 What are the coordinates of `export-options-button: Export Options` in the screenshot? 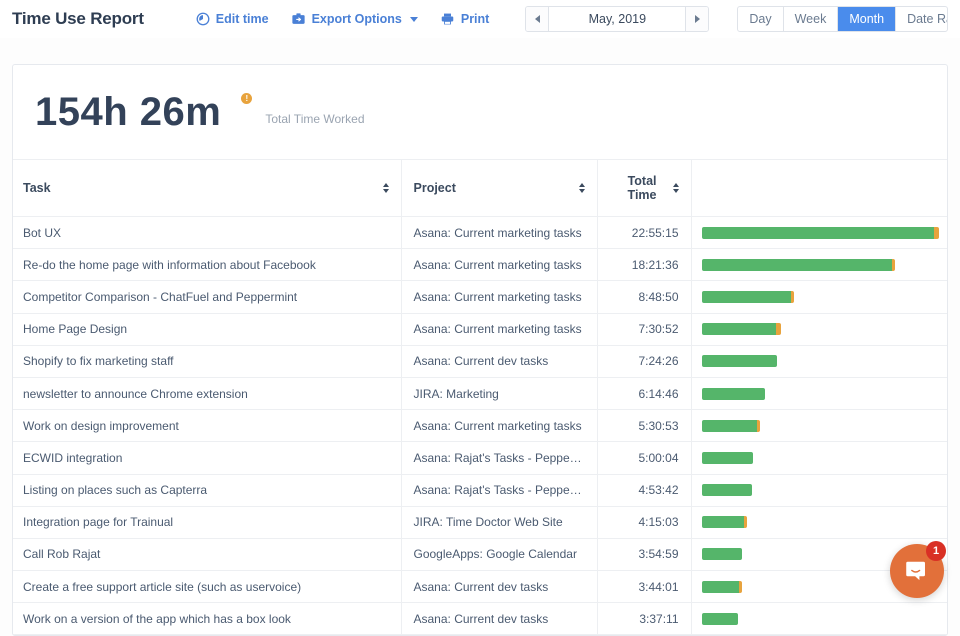 It's located at (354, 19).